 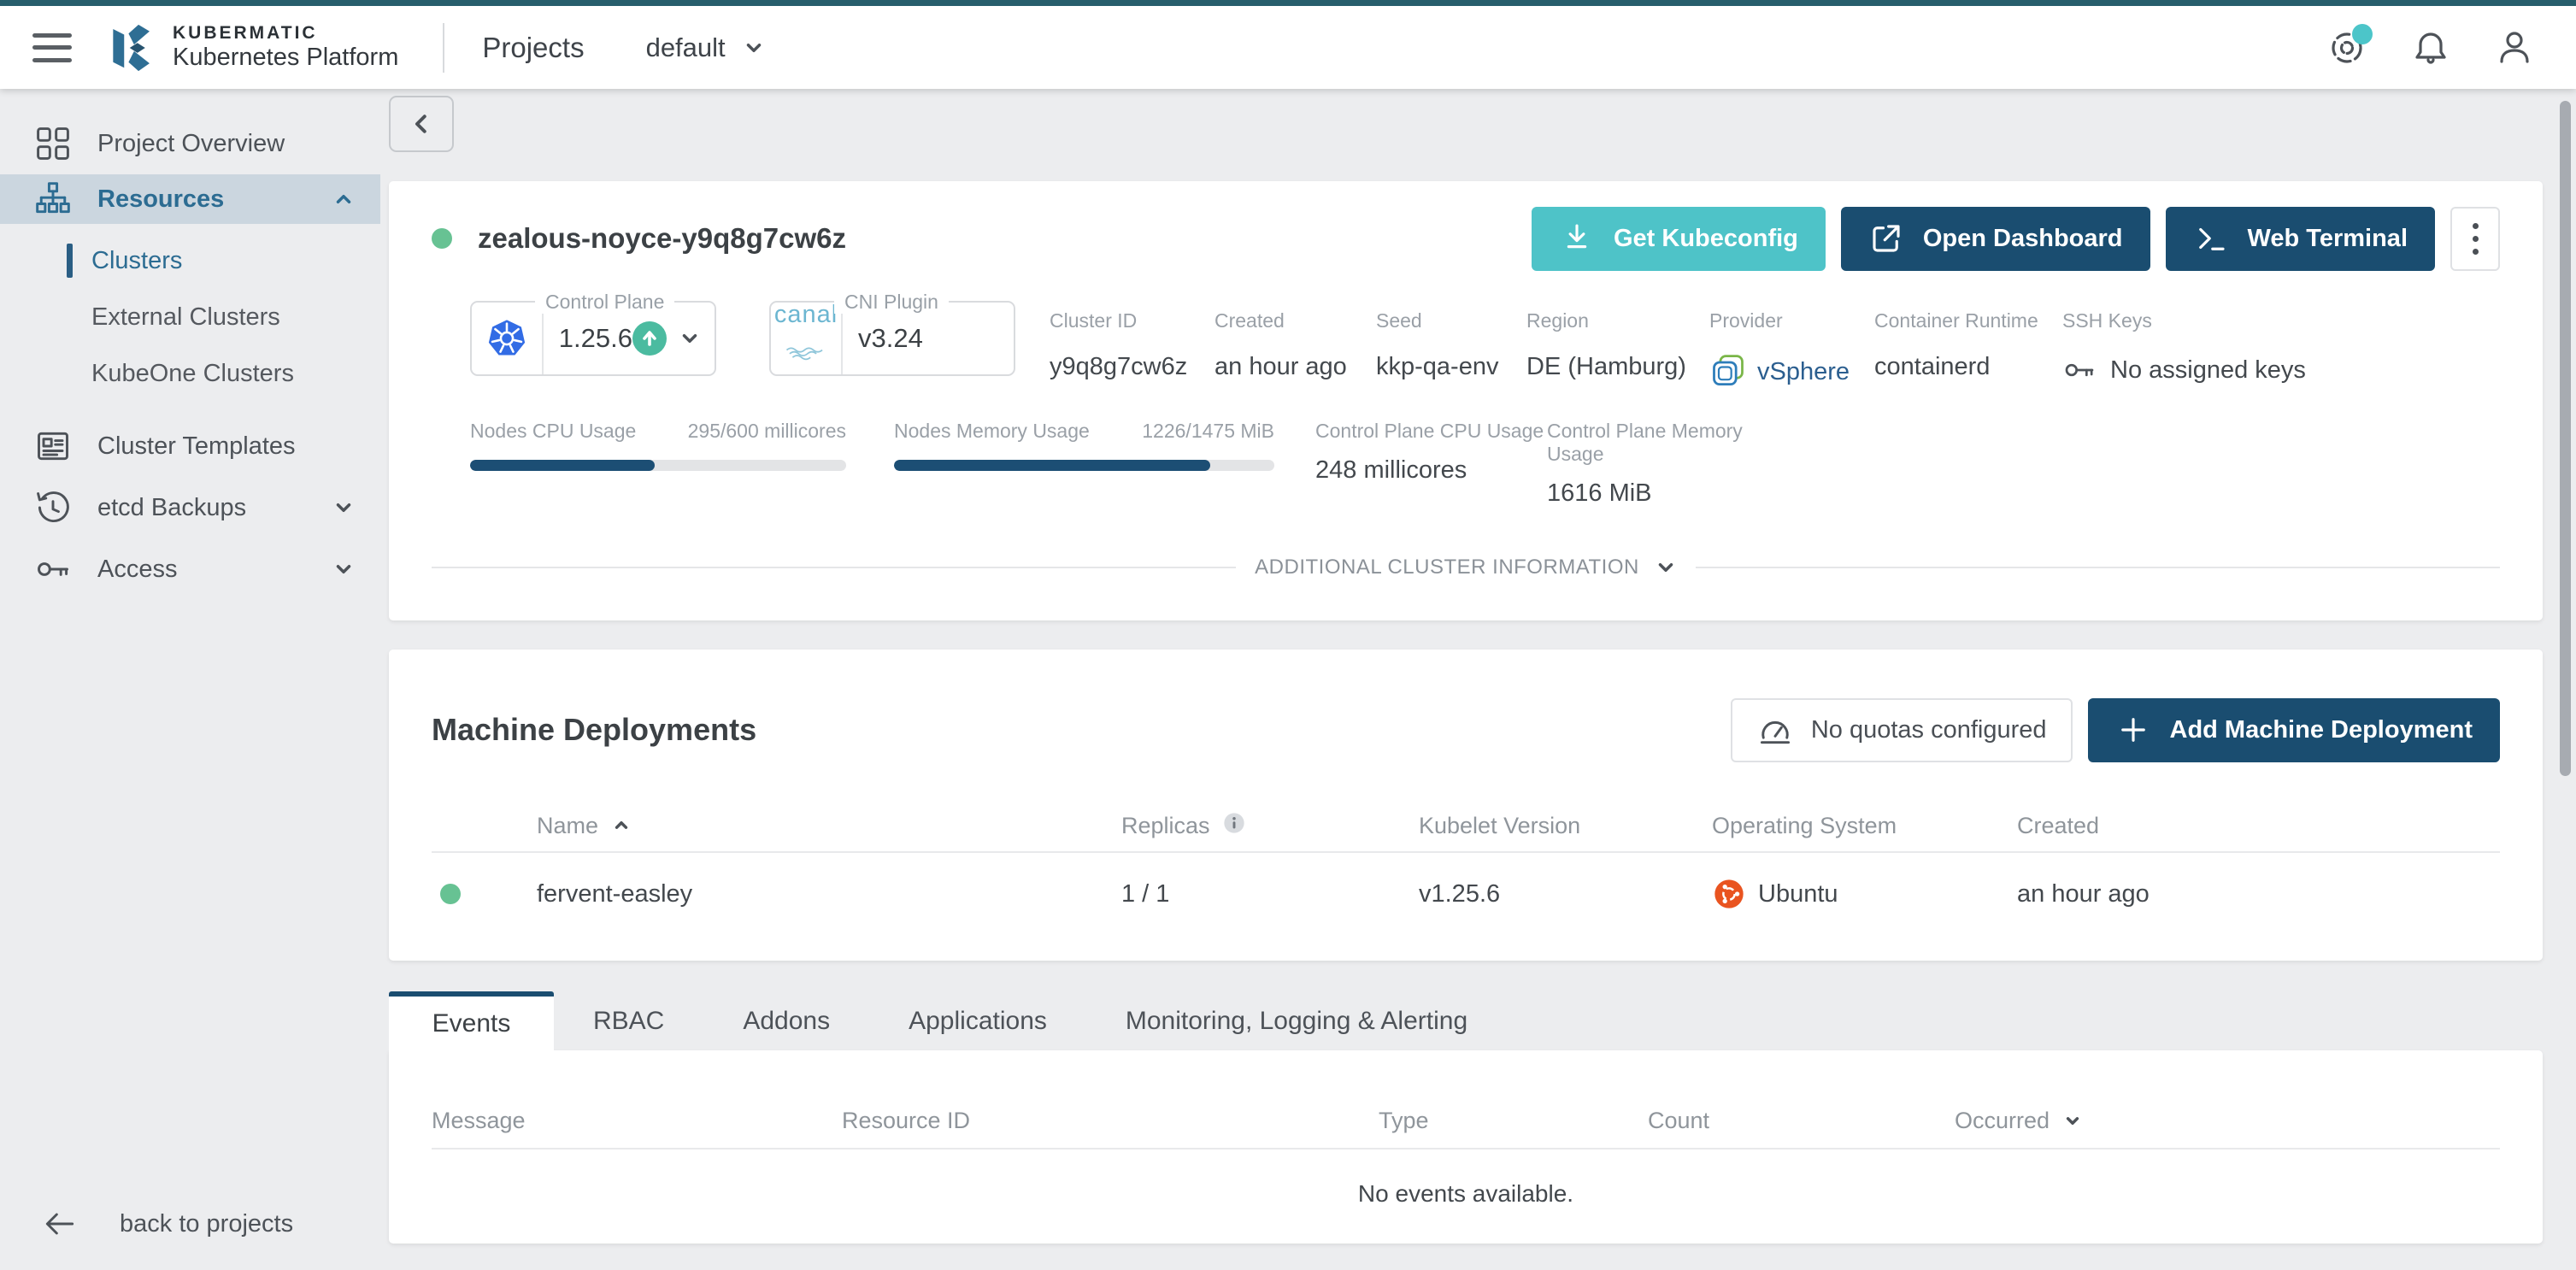 What do you see at coordinates (1465, 1194) in the screenshot?
I see `no-events-message: No events available.` at bounding box center [1465, 1194].